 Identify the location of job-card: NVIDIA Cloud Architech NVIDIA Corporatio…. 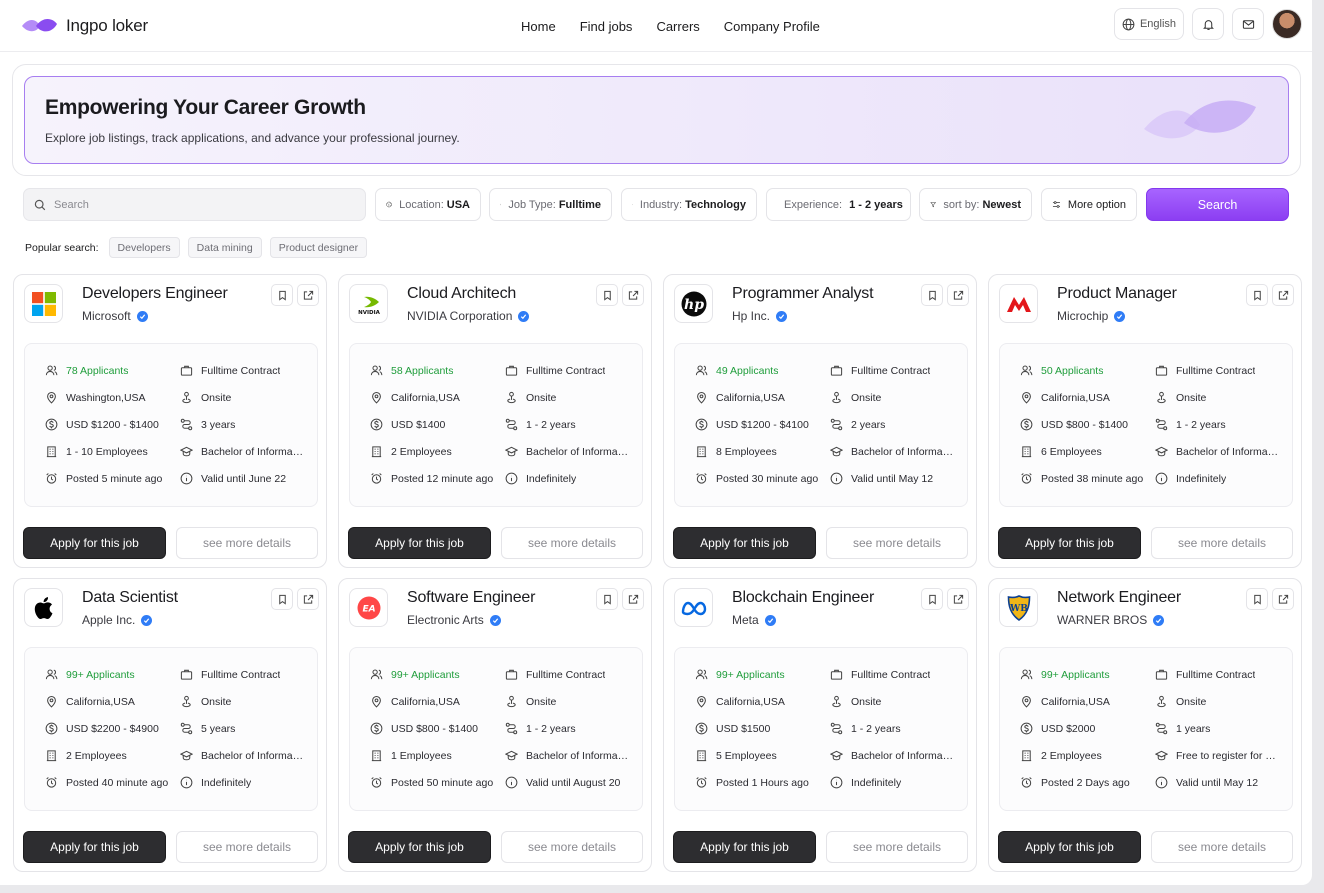
(495, 421).